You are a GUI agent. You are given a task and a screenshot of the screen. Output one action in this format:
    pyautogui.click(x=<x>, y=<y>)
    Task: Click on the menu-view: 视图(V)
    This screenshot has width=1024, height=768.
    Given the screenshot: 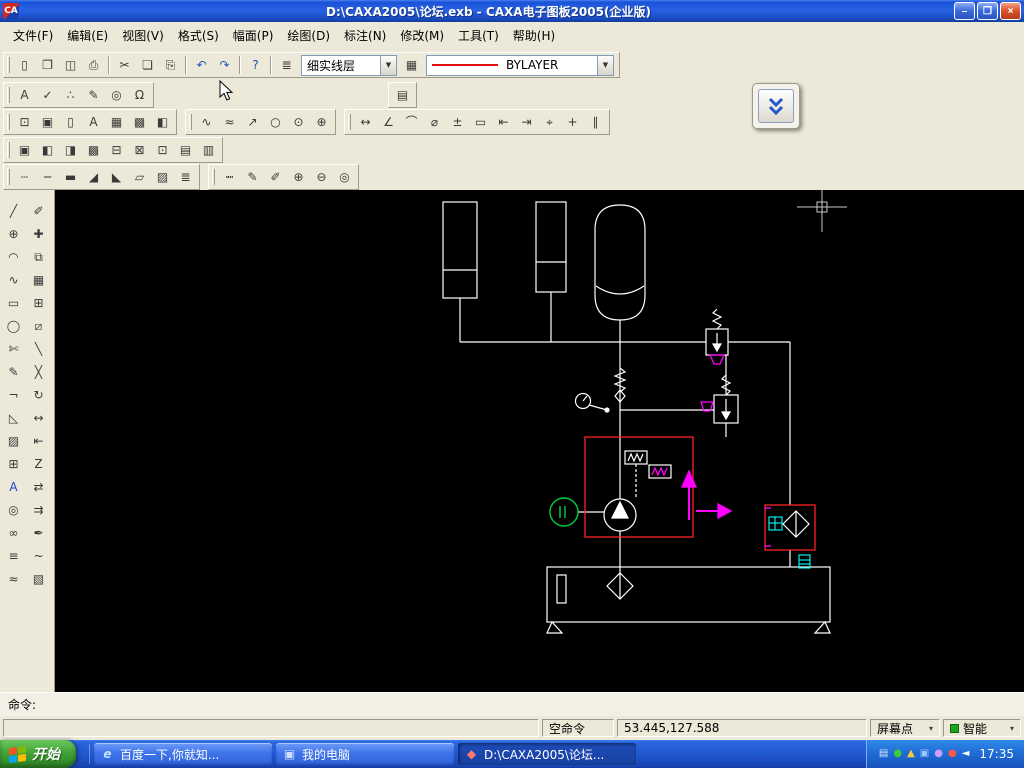 What is the action you would take?
    pyautogui.click(x=143, y=35)
    